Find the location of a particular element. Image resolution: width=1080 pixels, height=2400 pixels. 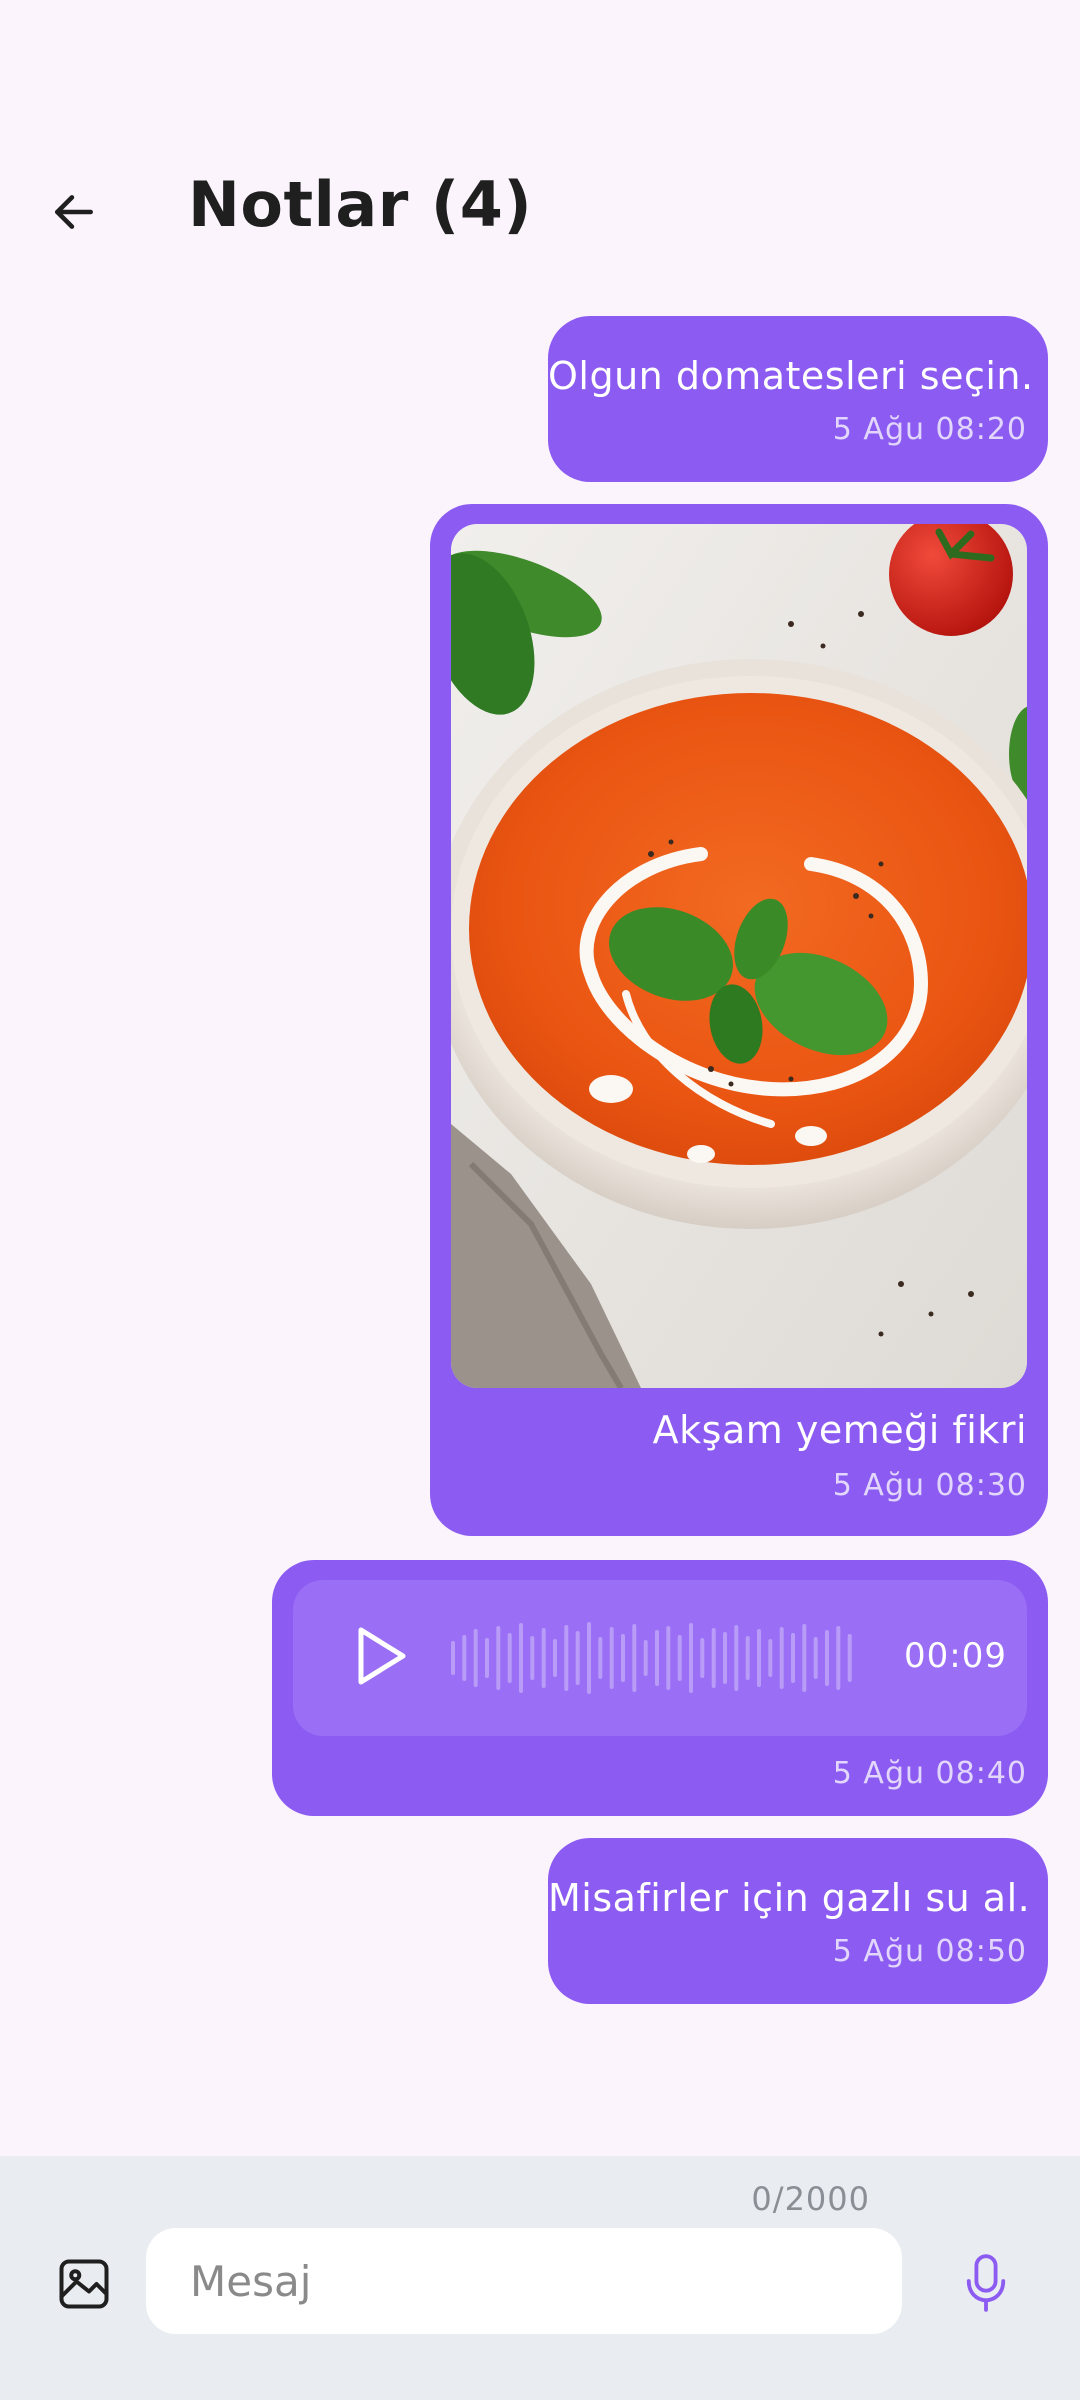

message-text: Olgun domatesleri seçin. is located at coordinates (791, 376).